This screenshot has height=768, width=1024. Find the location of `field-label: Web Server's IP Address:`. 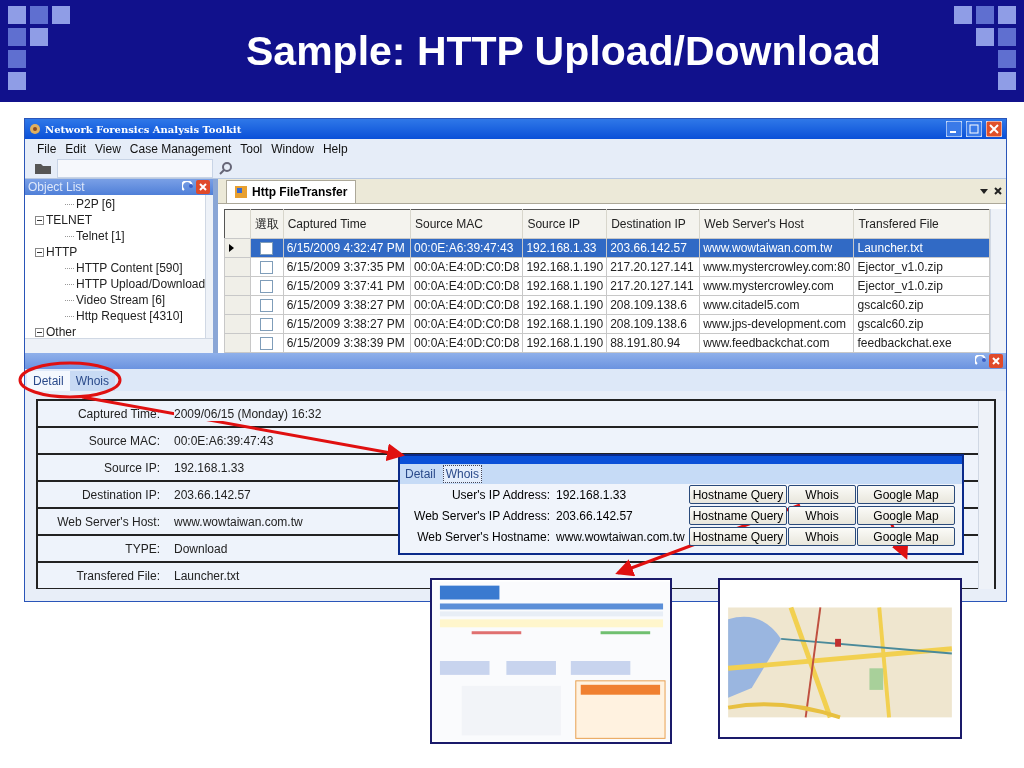

field-label: Web Server's IP Address: is located at coordinates (482, 515).